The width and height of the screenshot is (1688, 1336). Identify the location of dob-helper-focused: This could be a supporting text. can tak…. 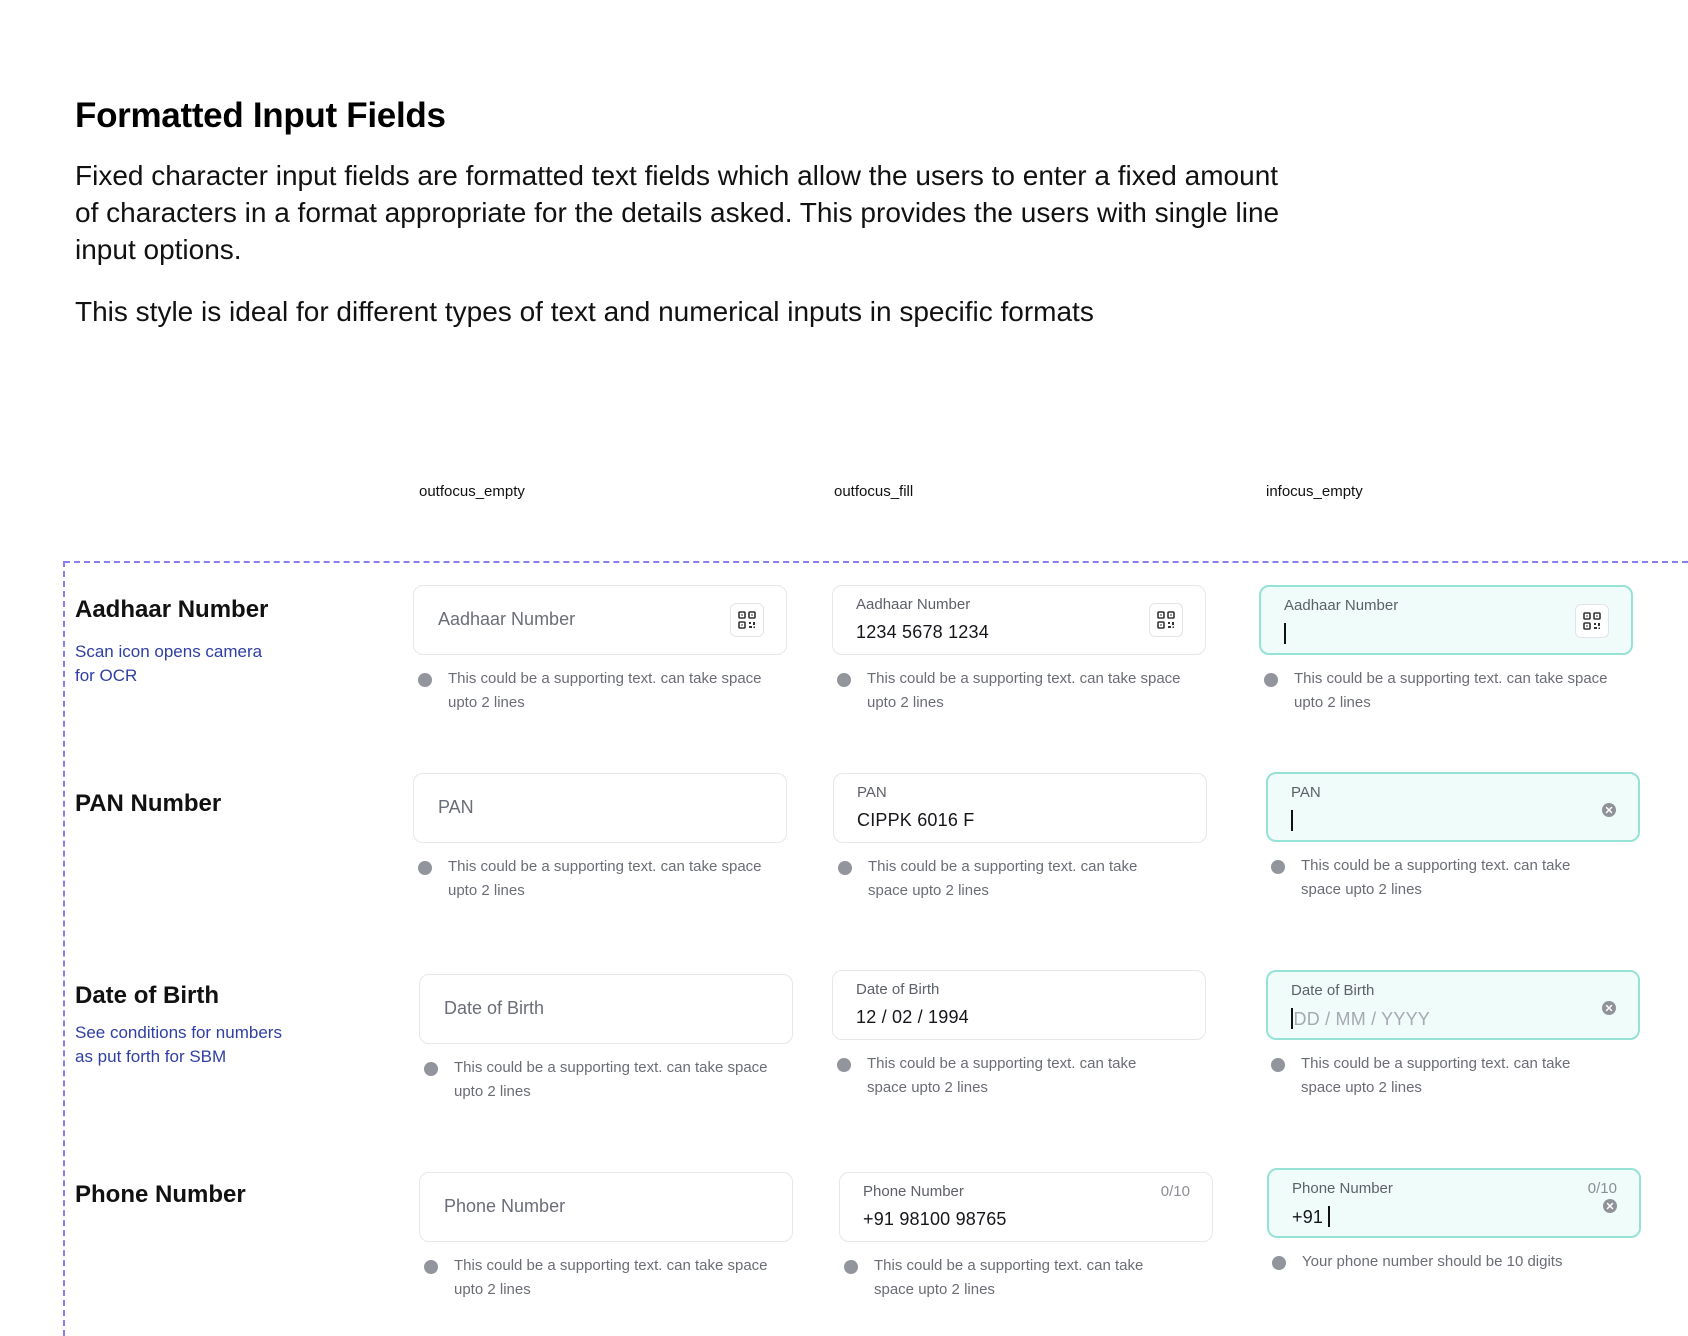
(1436, 1075).